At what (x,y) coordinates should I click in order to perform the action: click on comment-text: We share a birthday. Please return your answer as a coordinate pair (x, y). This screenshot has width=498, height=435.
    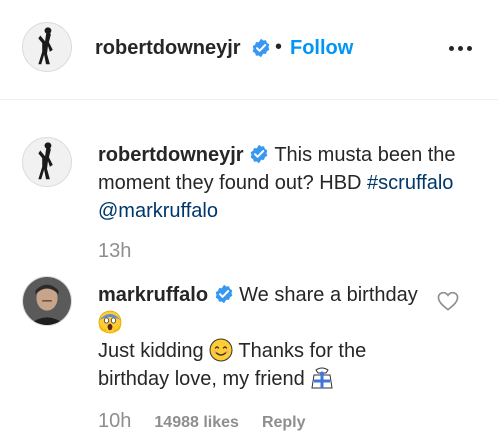
    Looking at the image, I should click on (328, 295).